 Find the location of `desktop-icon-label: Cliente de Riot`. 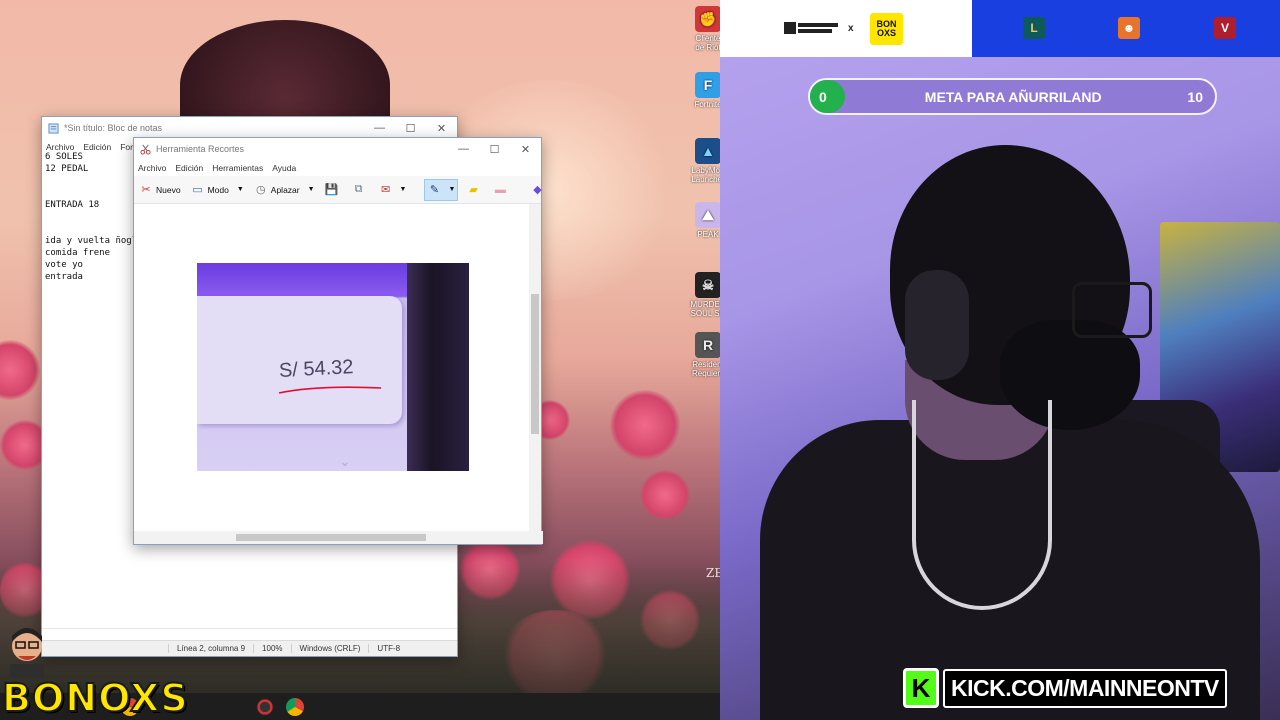

desktop-icon-label: Cliente de Riot is located at coordinates (708, 43).